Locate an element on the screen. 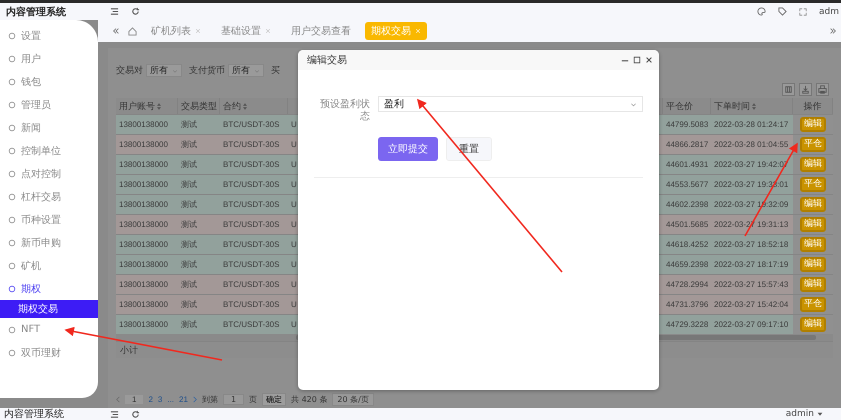 This screenshot has height=420, width=841. caret-icon is located at coordinates (820, 414).